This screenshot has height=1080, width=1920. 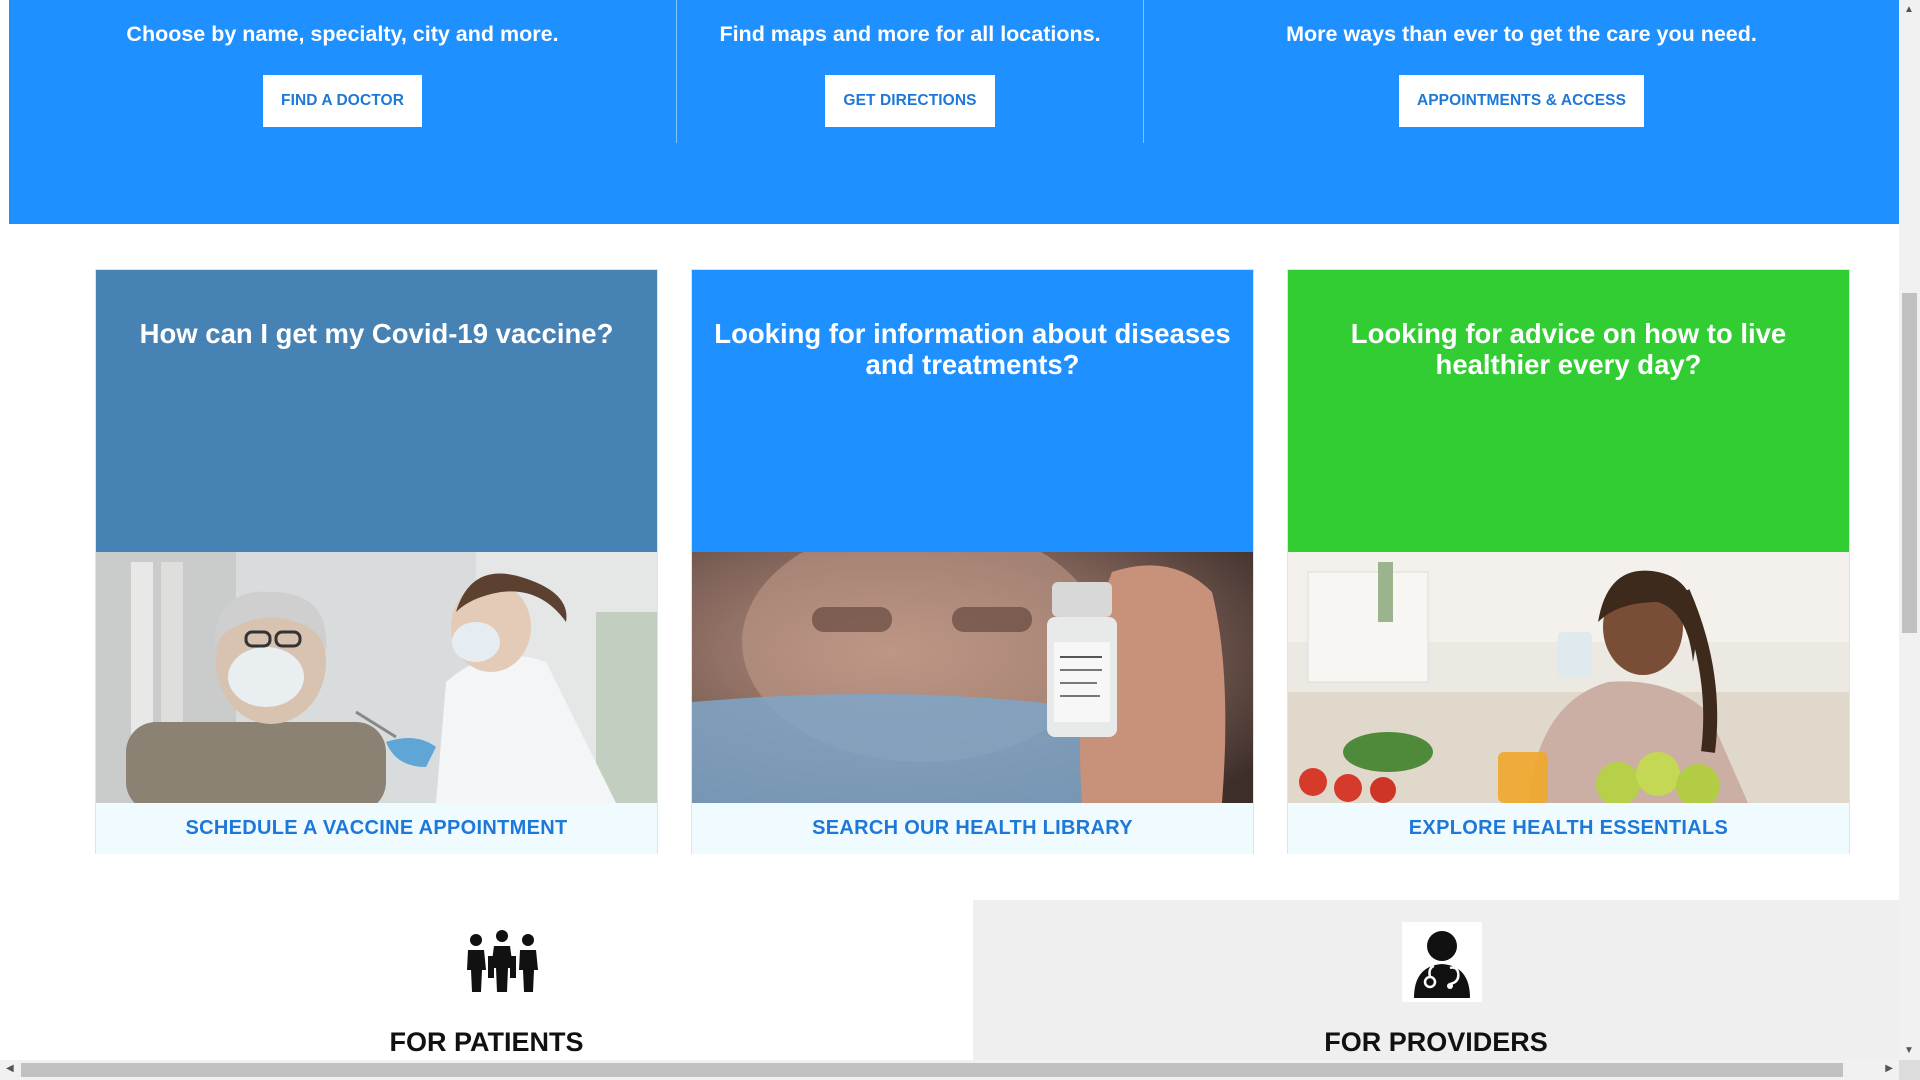 What do you see at coordinates (502, 961) in the screenshot?
I see `family-group-icon` at bounding box center [502, 961].